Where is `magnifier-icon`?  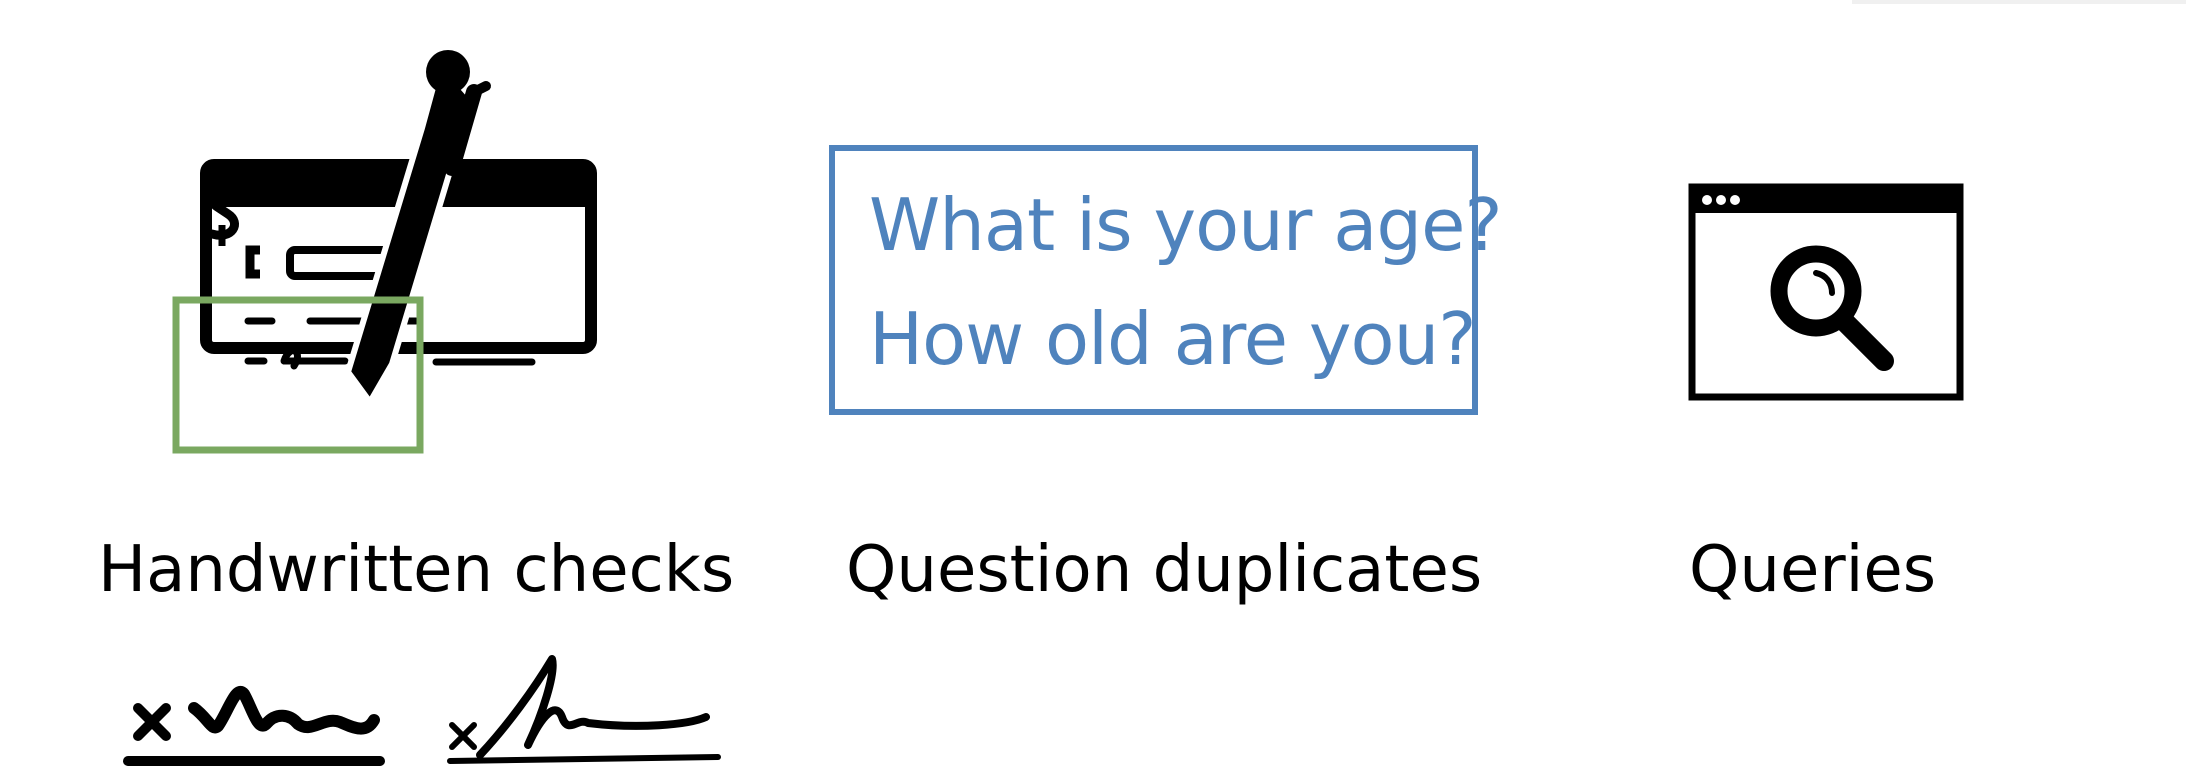 magnifier-icon is located at coordinates (1832, 308).